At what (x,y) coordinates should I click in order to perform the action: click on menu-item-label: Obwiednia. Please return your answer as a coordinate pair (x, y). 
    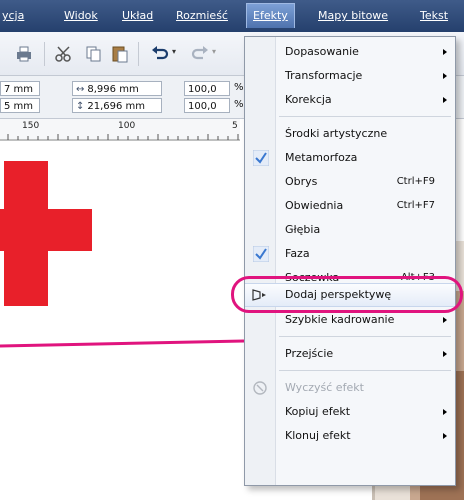
    Looking at the image, I should click on (314, 205).